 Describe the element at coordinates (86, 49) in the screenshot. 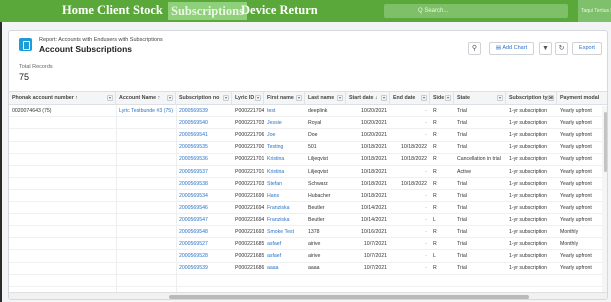

I see `report-title: Account Subscriptions` at that location.